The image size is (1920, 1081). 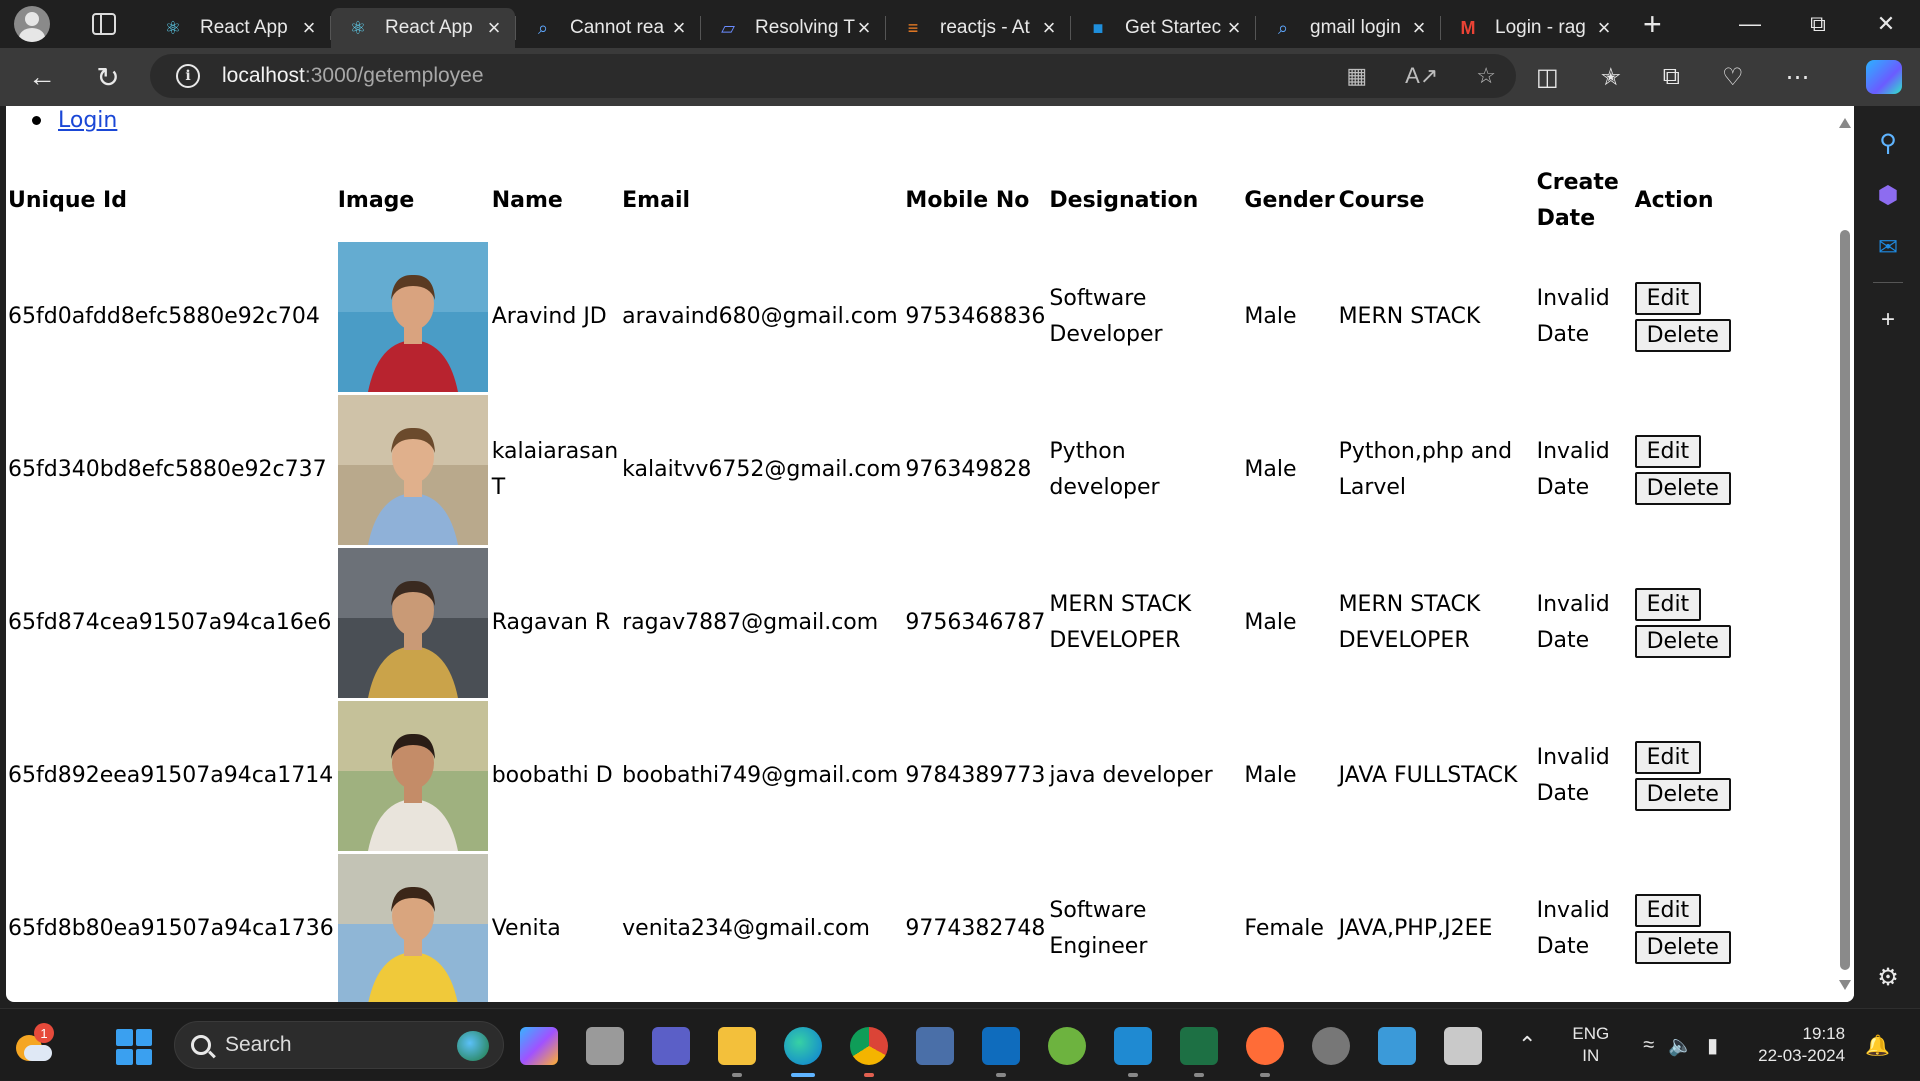 What do you see at coordinates (1801, 1045) in the screenshot?
I see `clock: 19:18 22-03-2024` at bounding box center [1801, 1045].